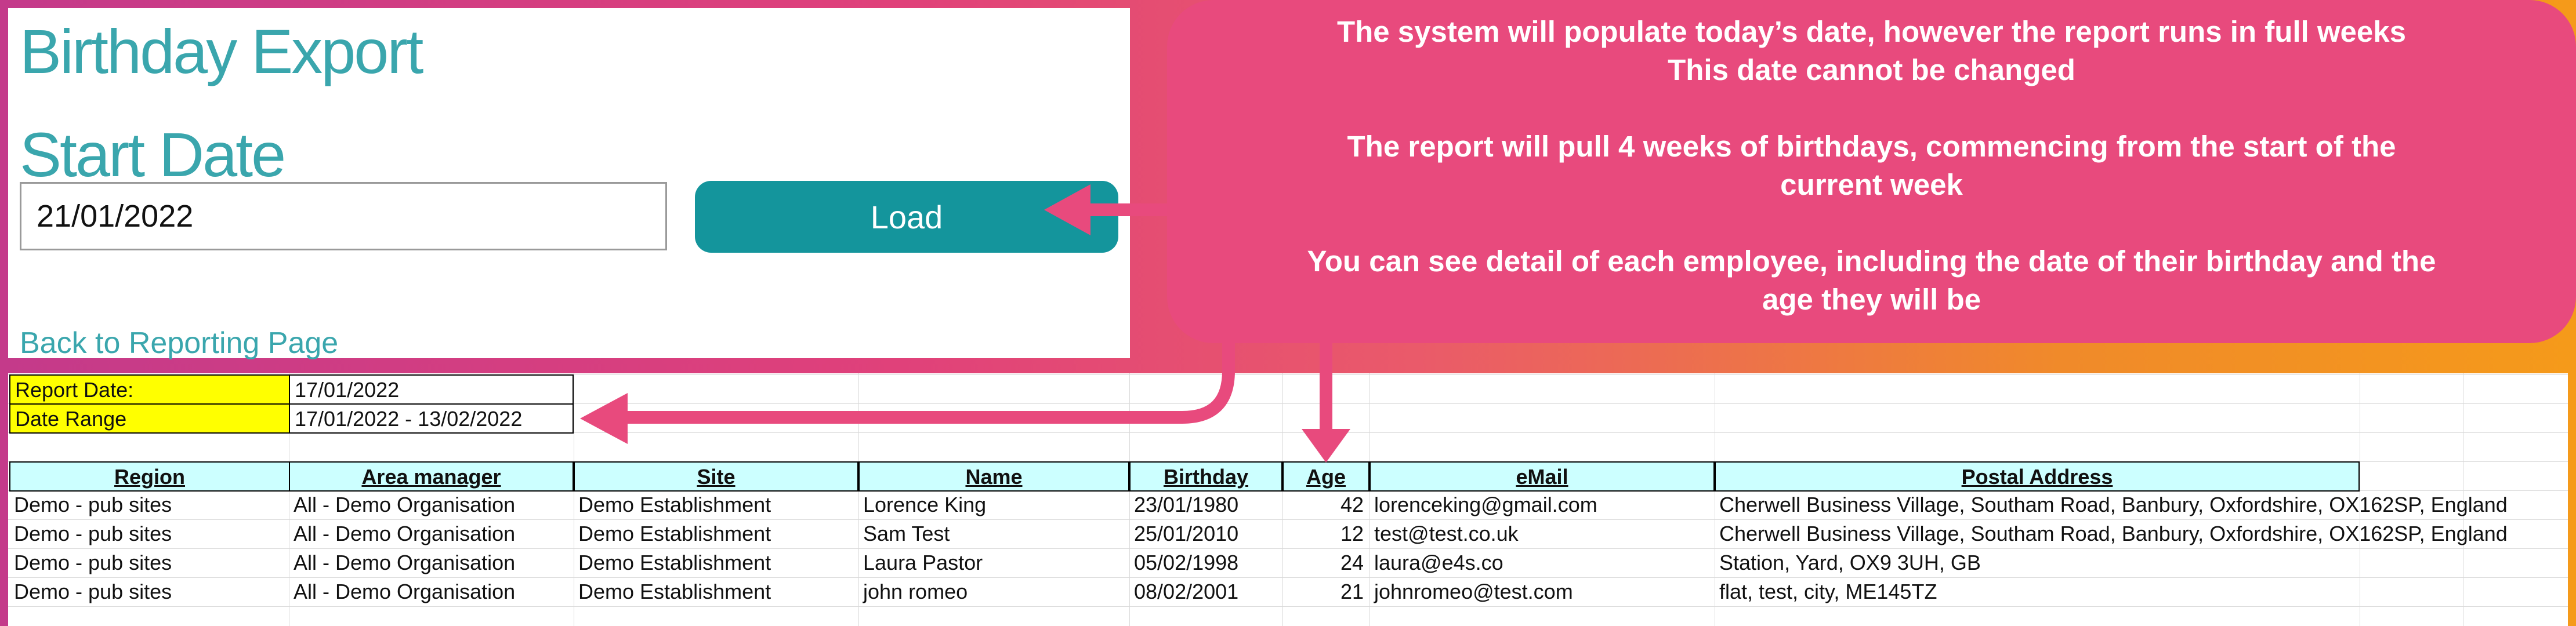  What do you see at coordinates (907, 533) in the screenshot?
I see `table-cell-name: Sam Test` at bounding box center [907, 533].